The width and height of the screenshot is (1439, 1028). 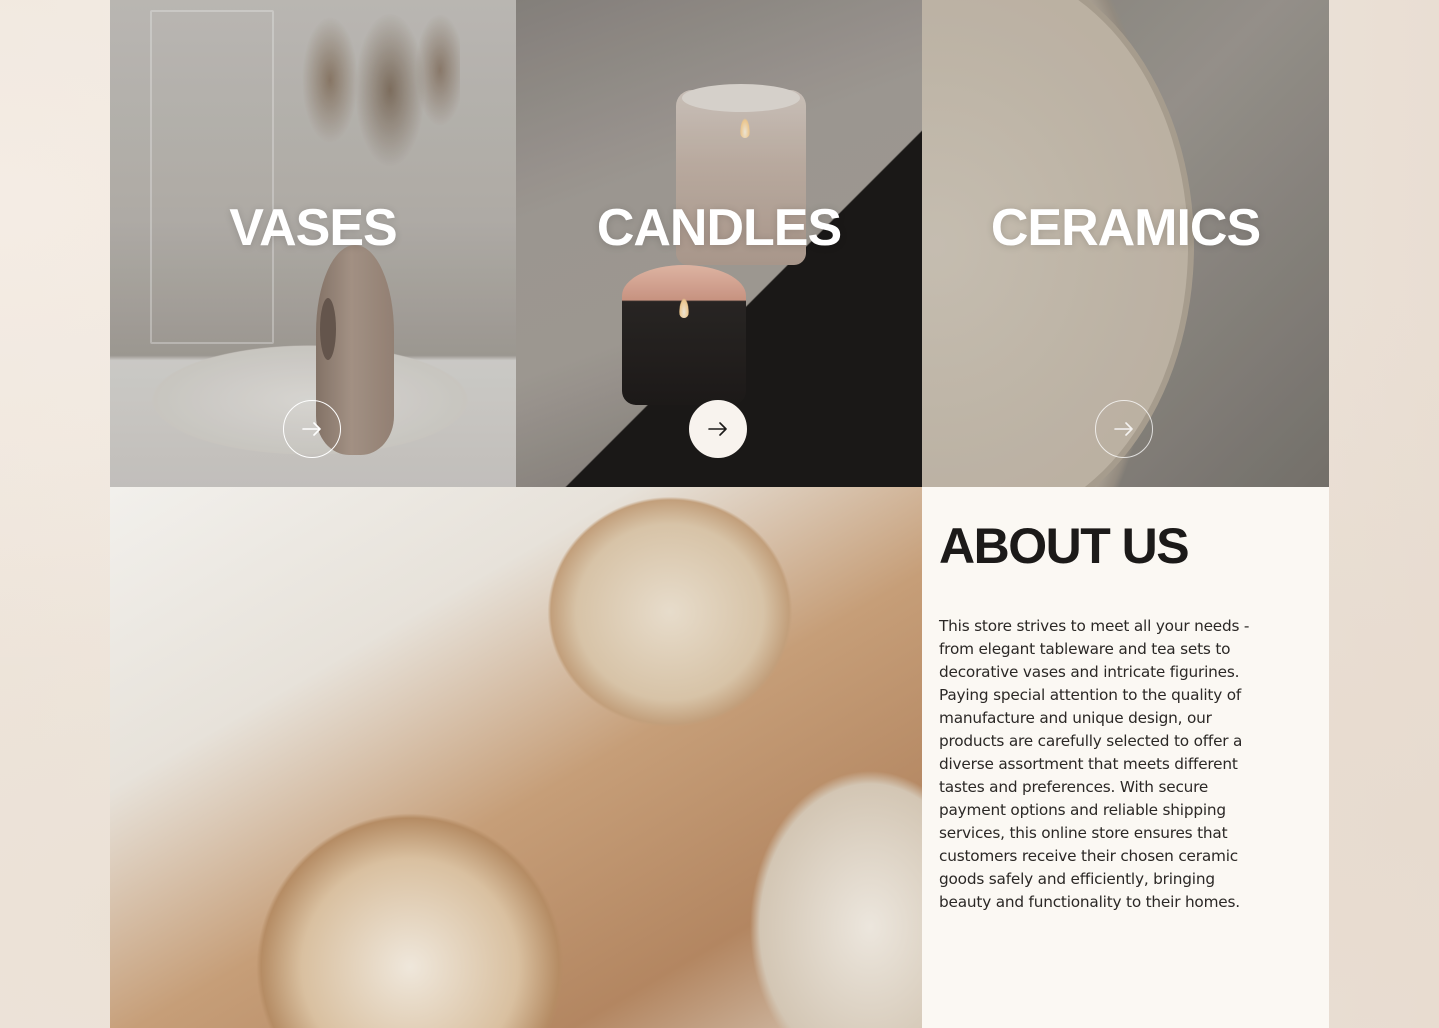 I want to click on category-tile-vases: VASES, so click(x=313, y=243).